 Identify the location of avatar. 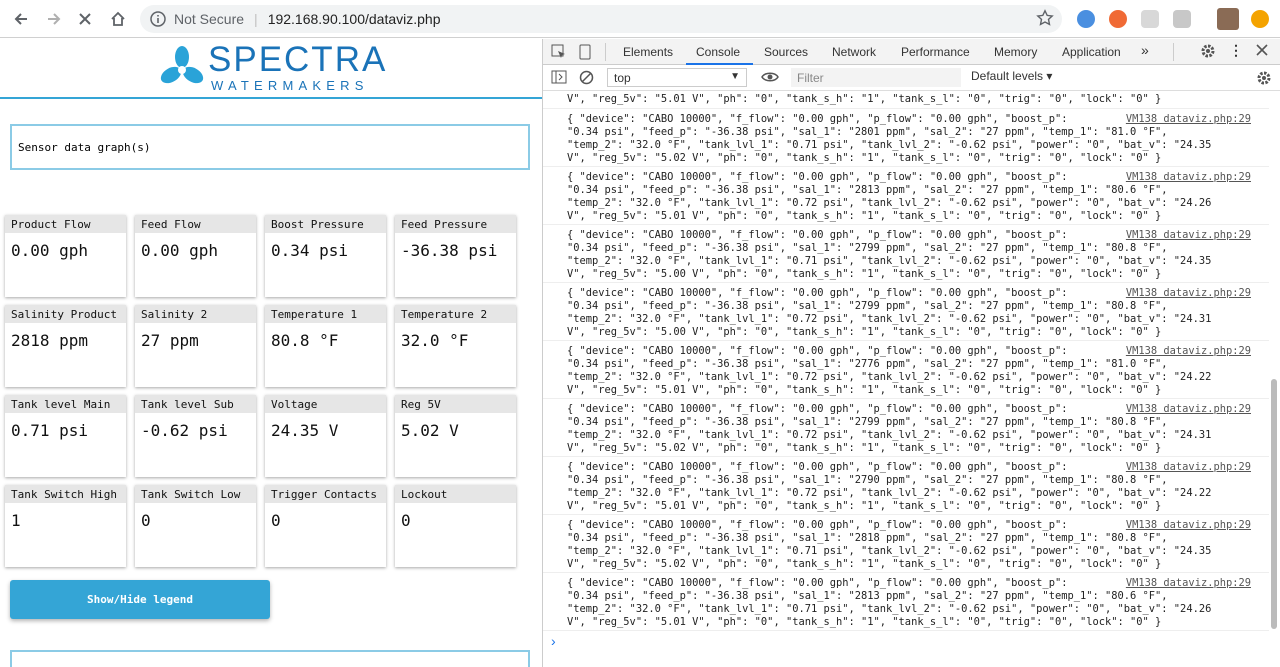
(1228, 19).